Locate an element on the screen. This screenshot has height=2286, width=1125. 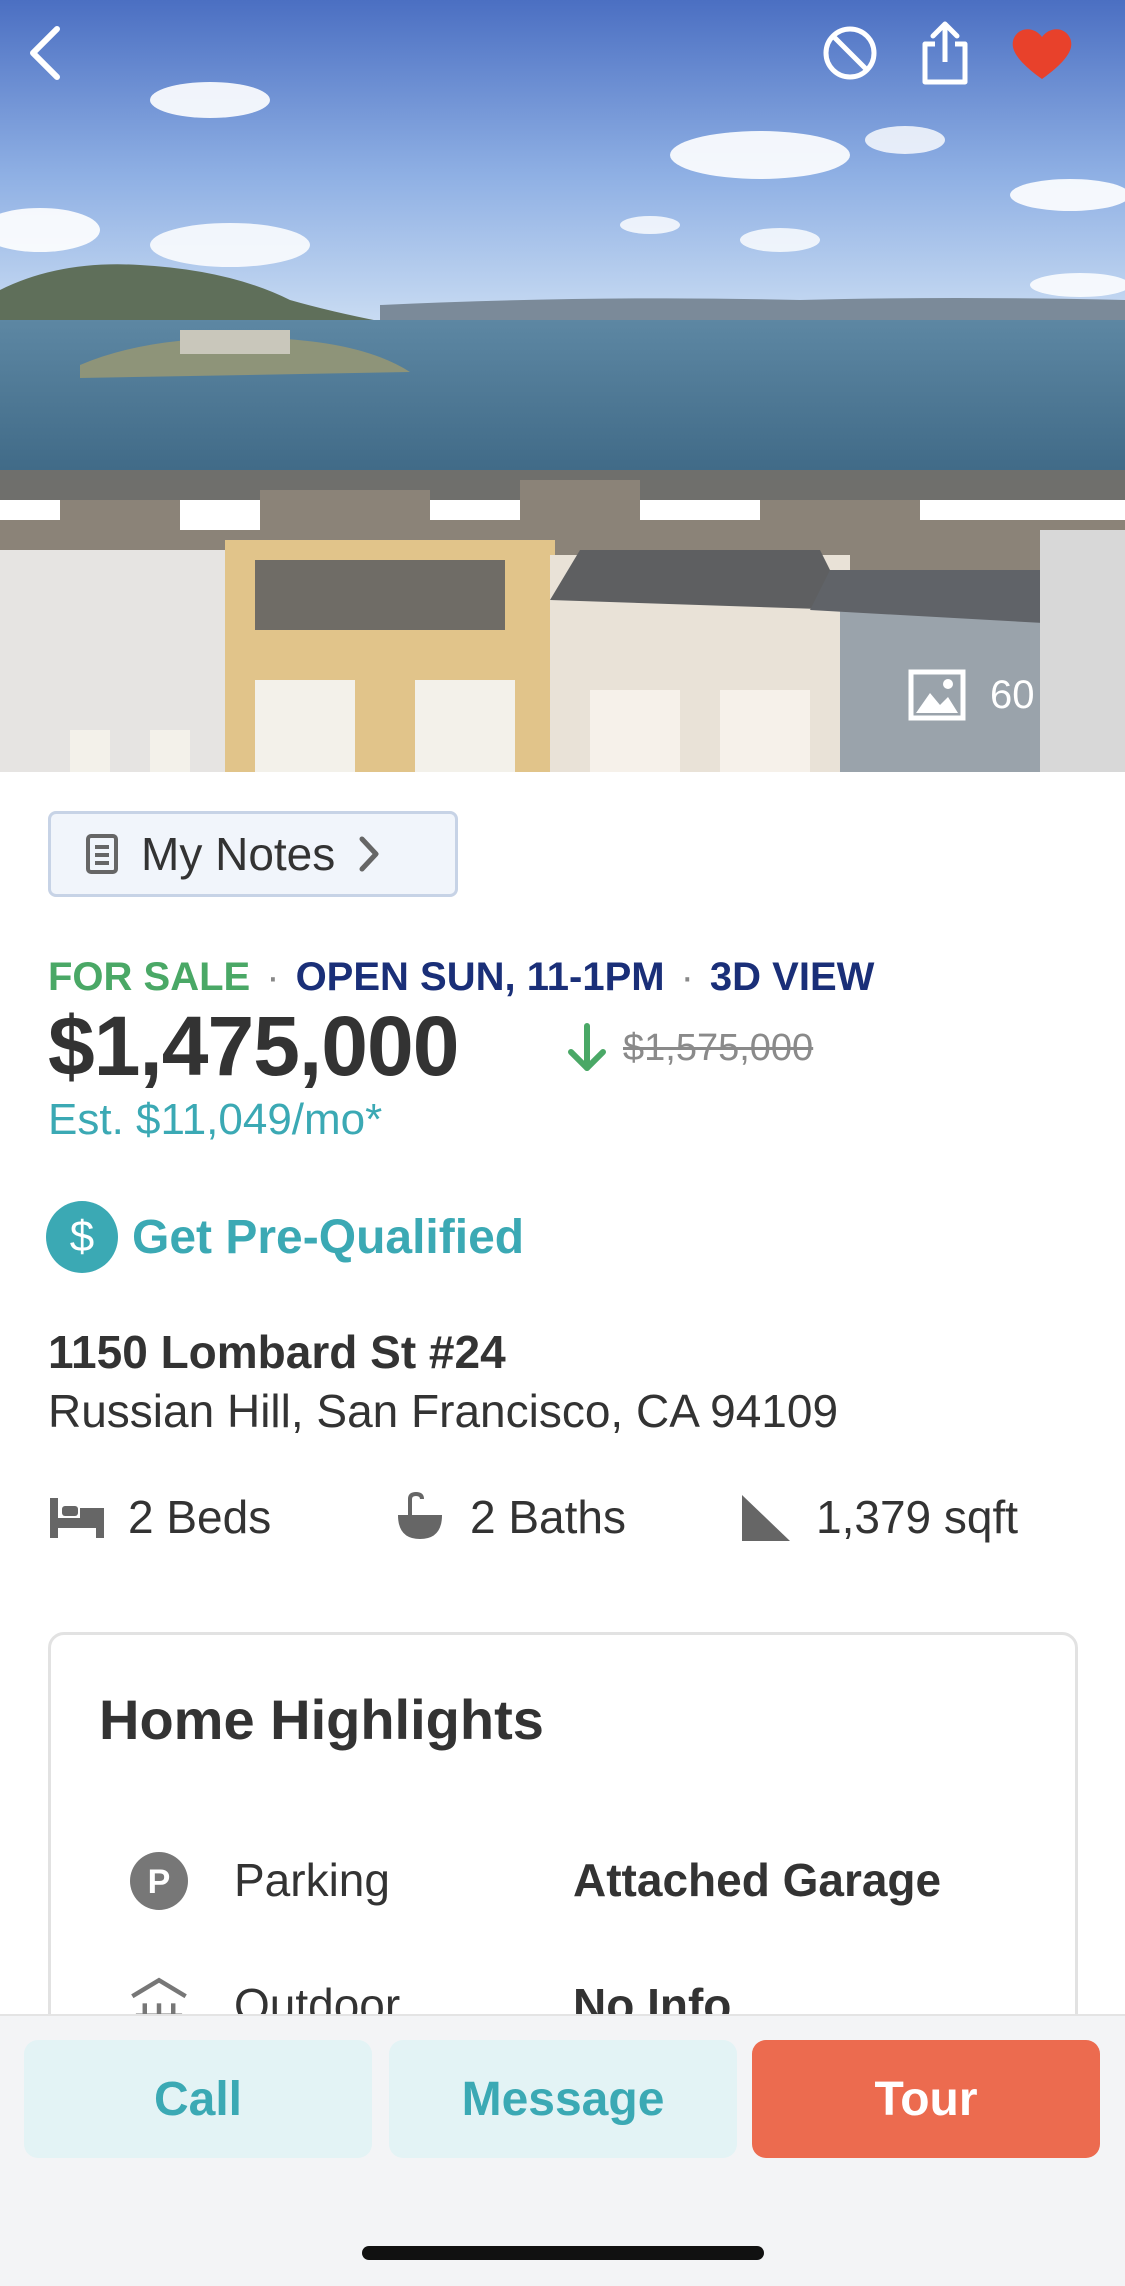
bed-icon is located at coordinates (77, 1518).